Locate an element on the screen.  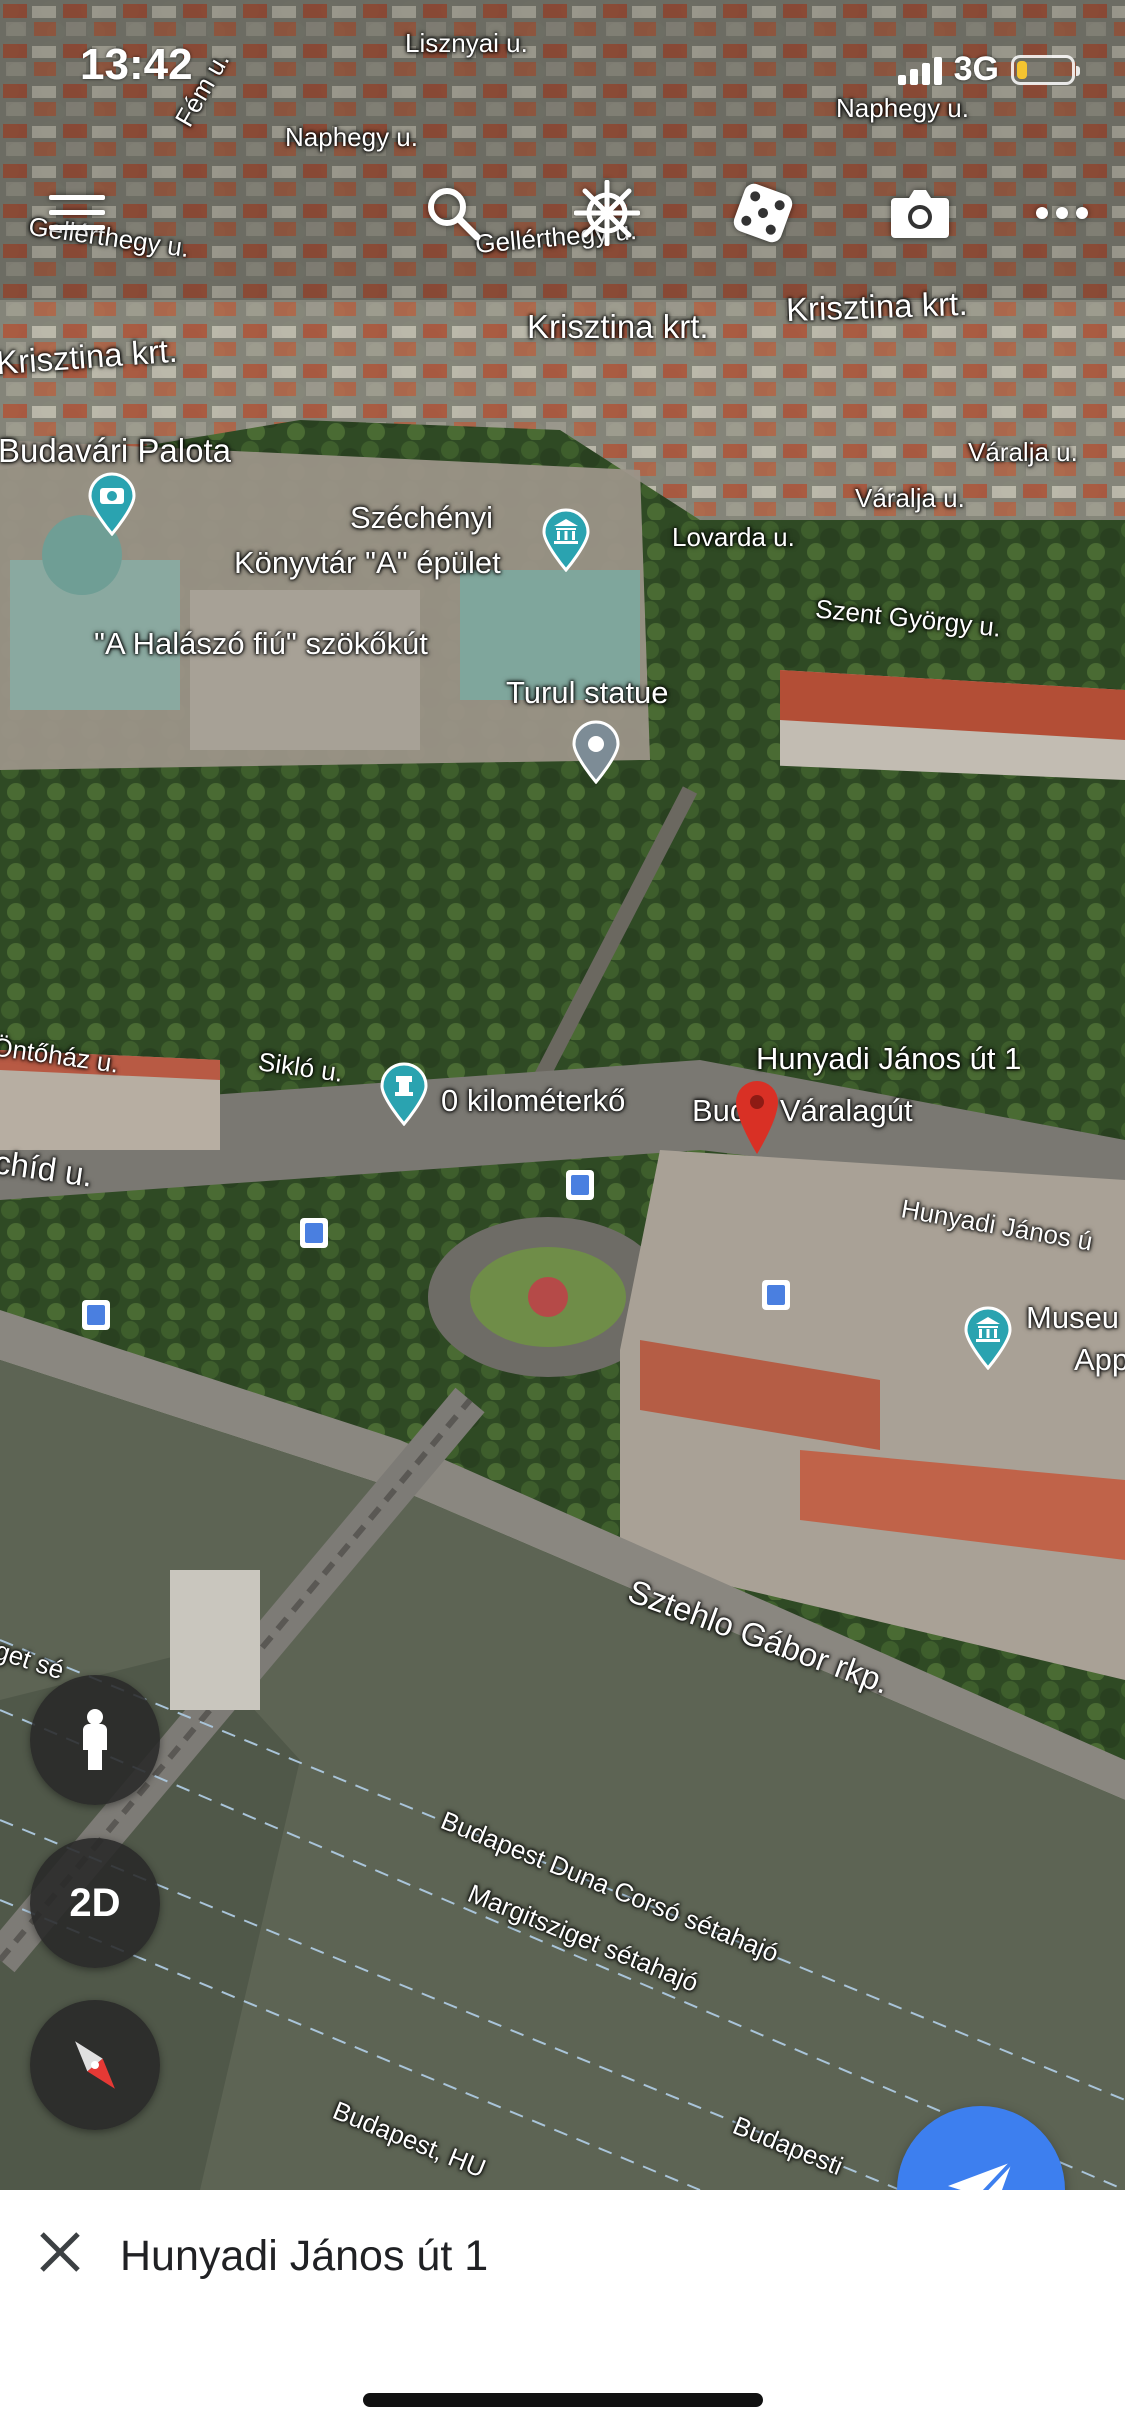
street-view-button is located at coordinates (95, 1740).